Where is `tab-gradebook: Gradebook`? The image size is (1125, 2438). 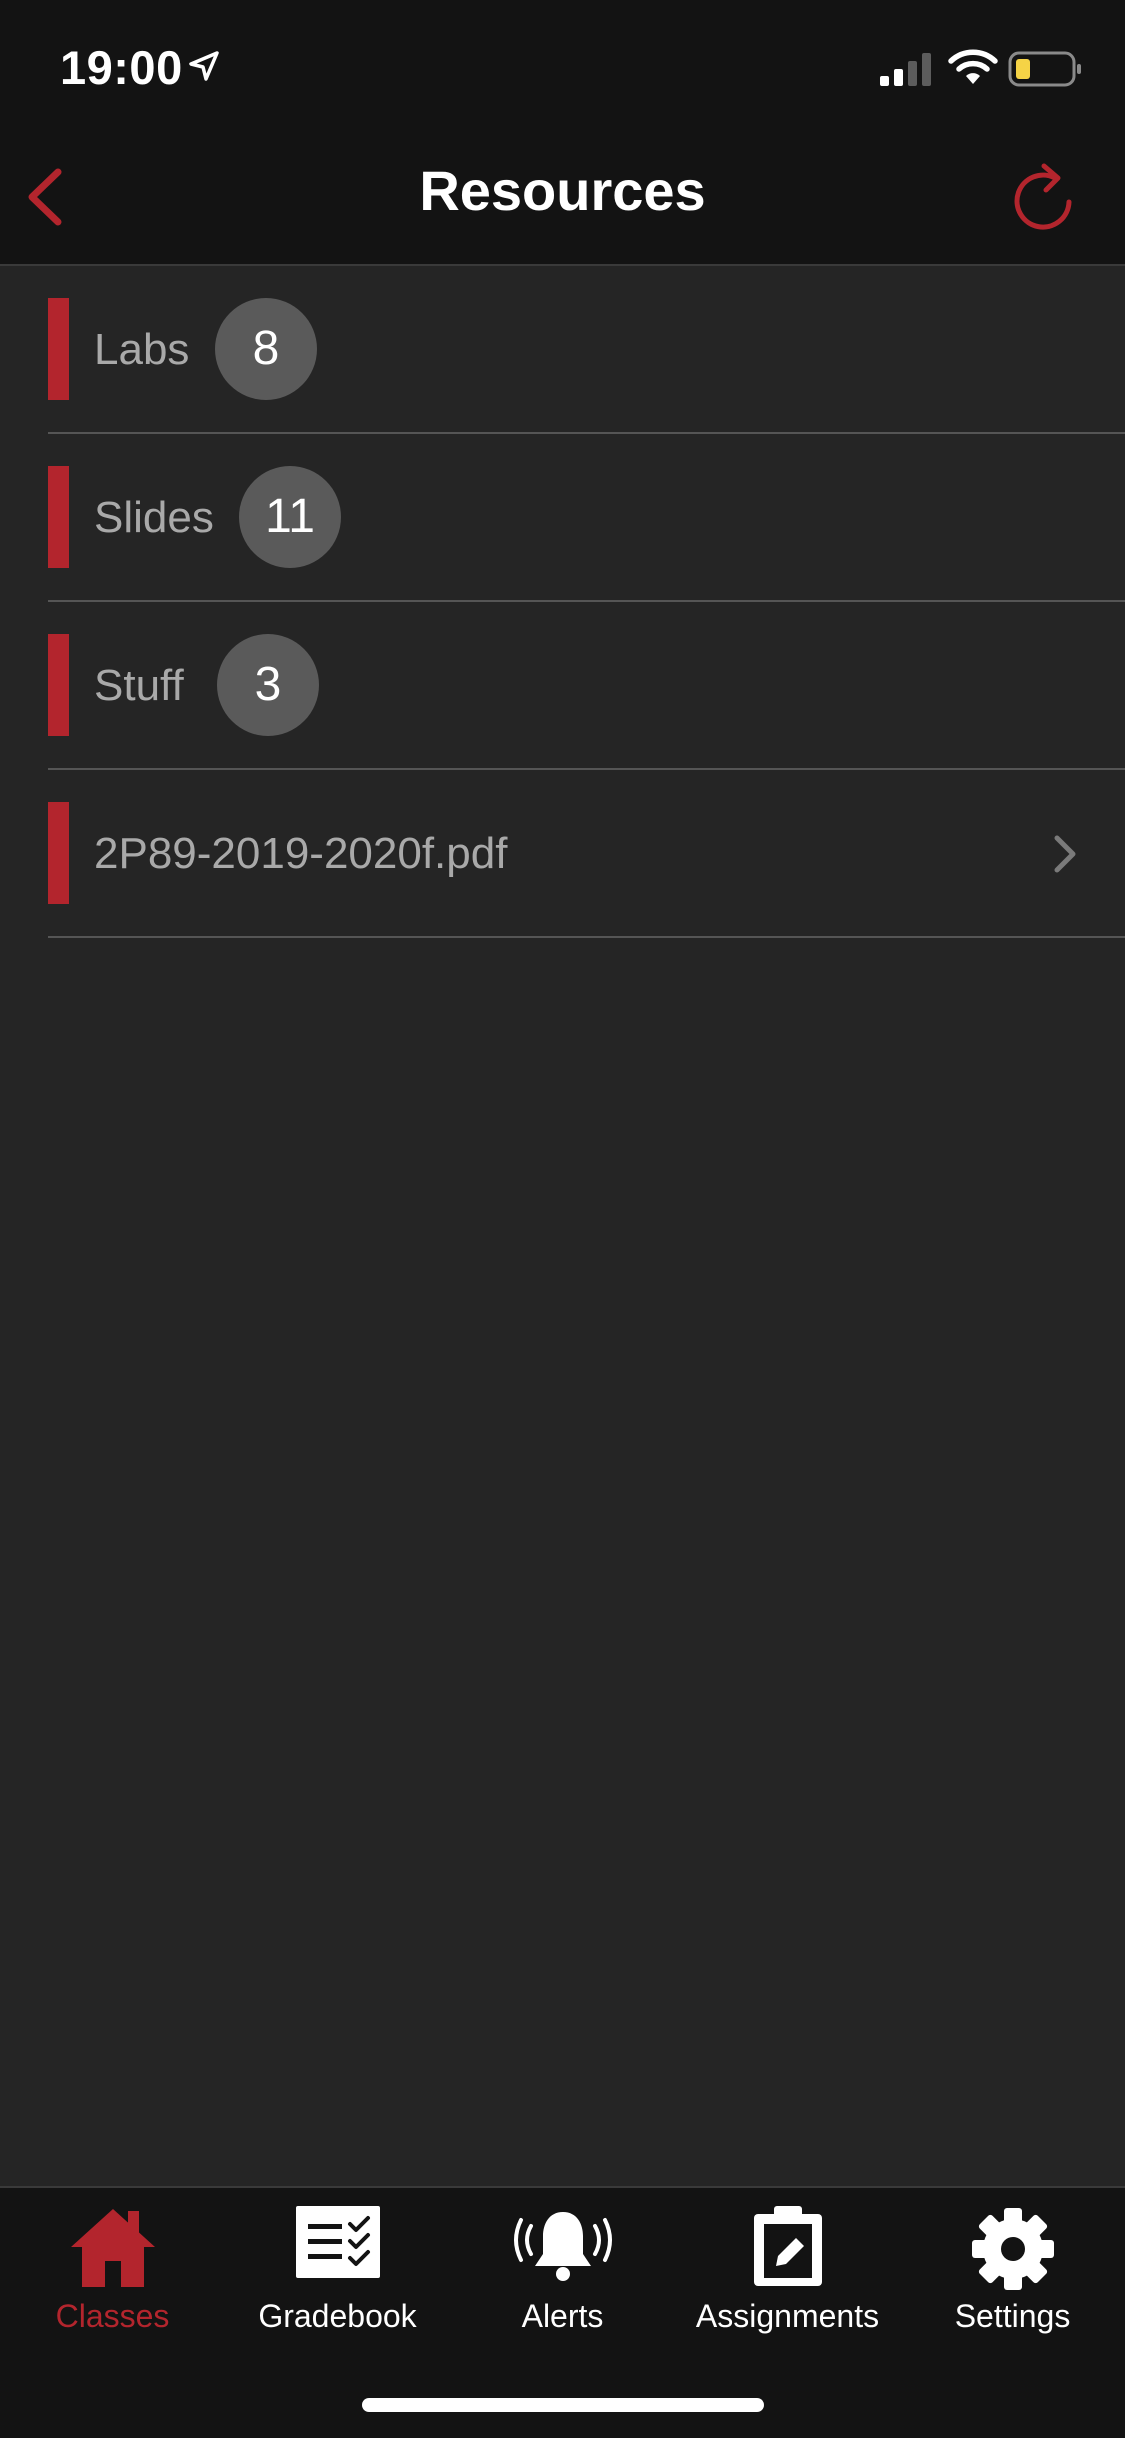
tab-gradebook: Gradebook is located at coordinates (337, 2278).